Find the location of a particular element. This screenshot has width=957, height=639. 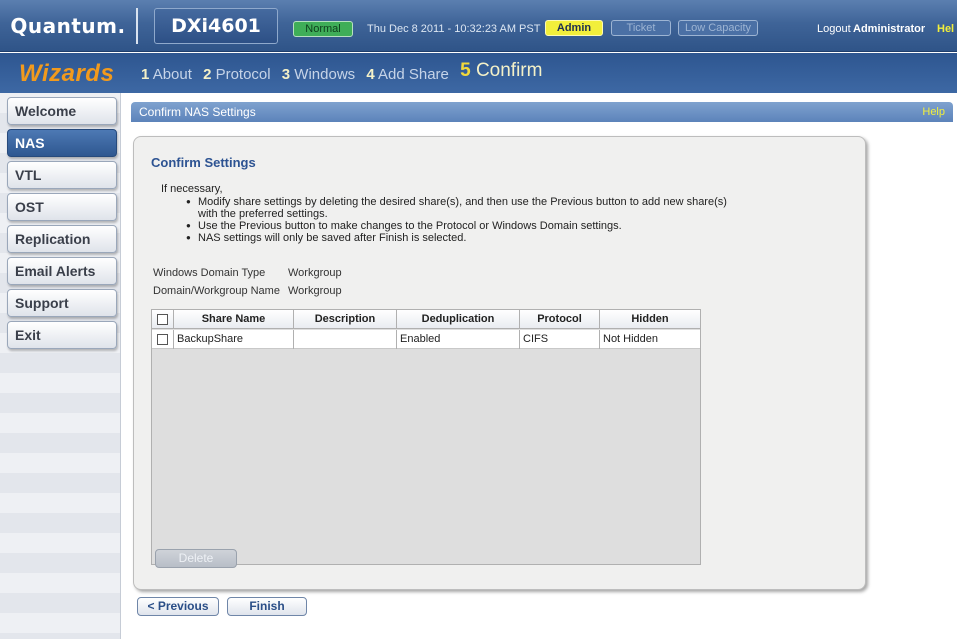

domain-type-label: Windows Domain Type is located at coordinates (209, 273).